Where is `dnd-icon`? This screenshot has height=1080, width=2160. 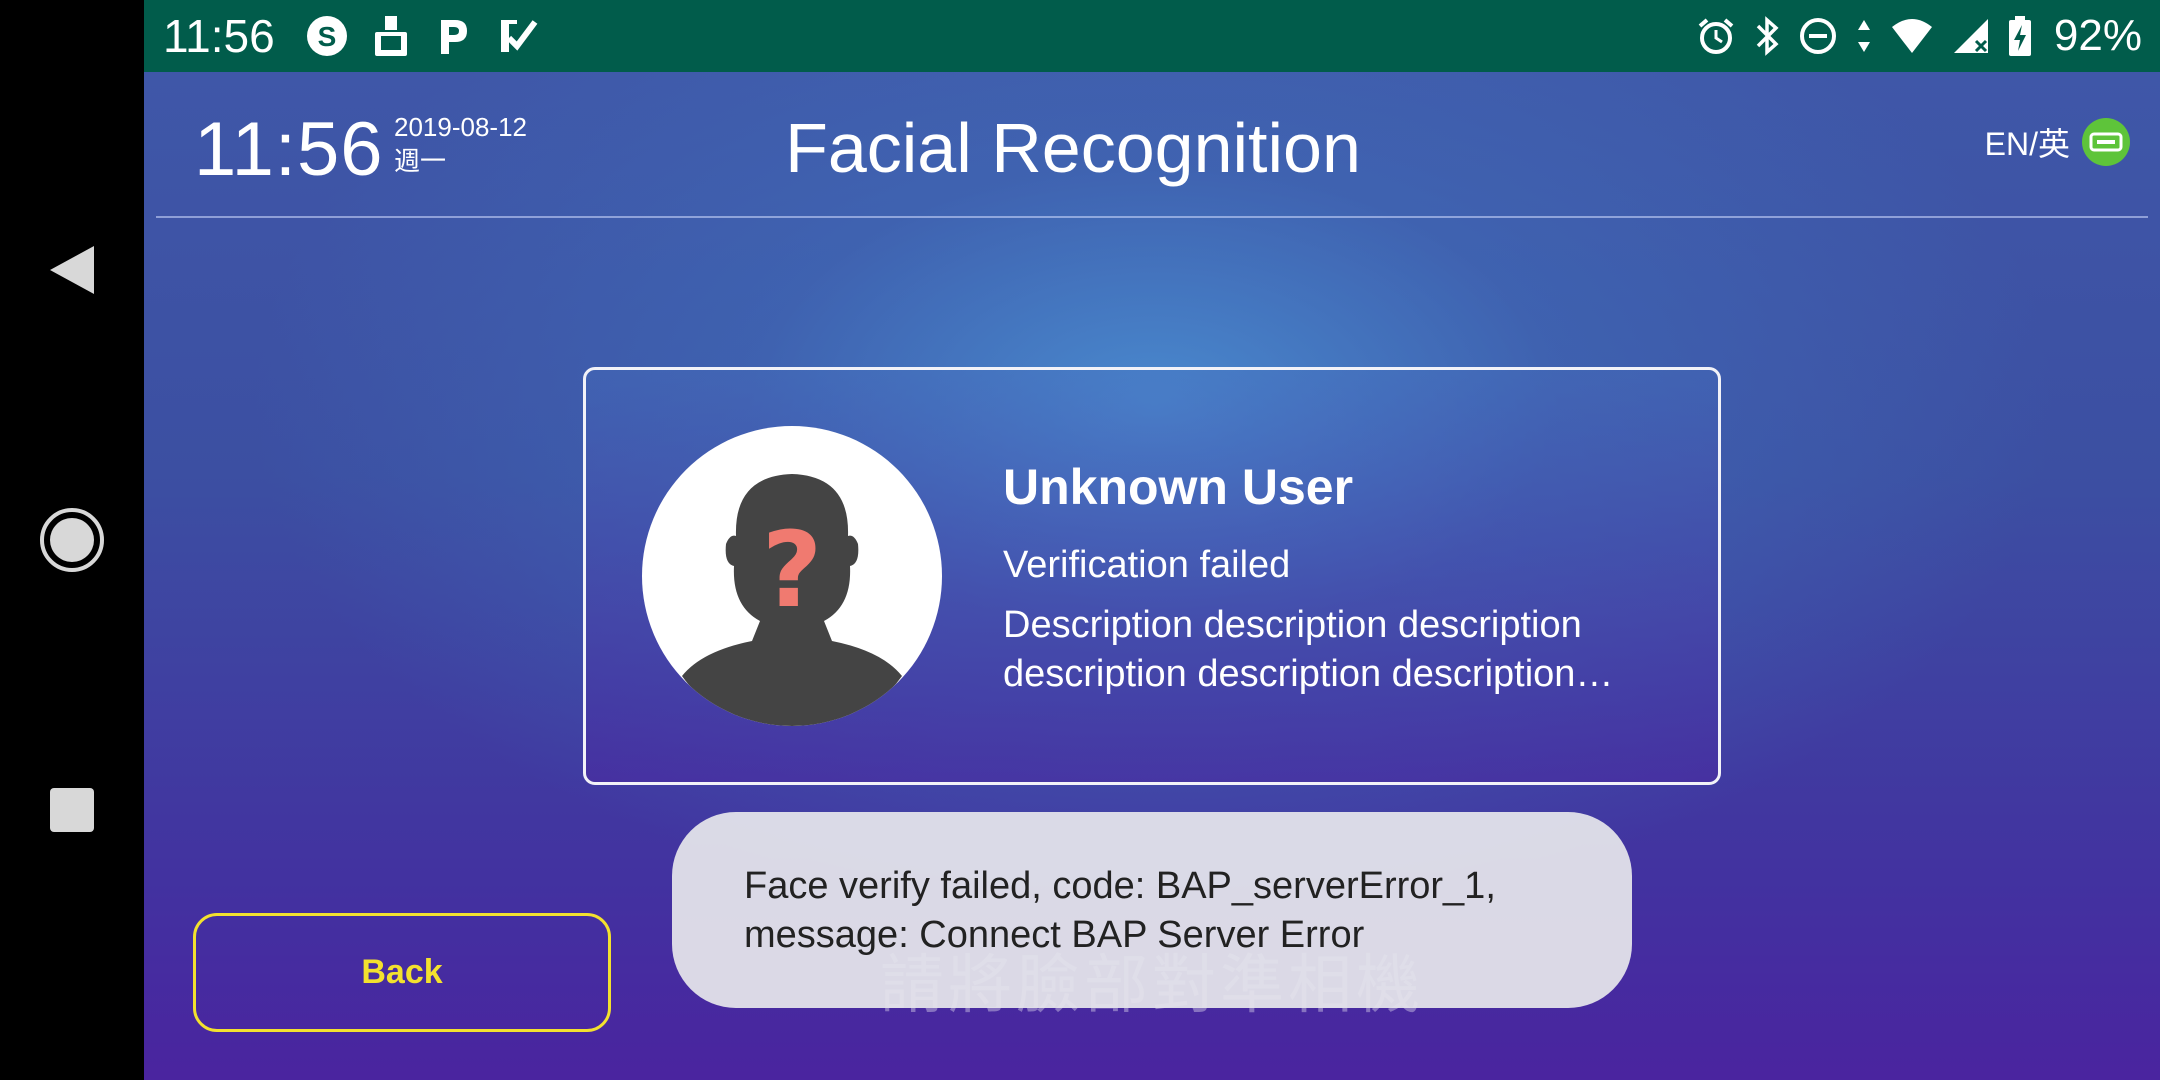 dnd-icon is located at coordinates (1818, 36).